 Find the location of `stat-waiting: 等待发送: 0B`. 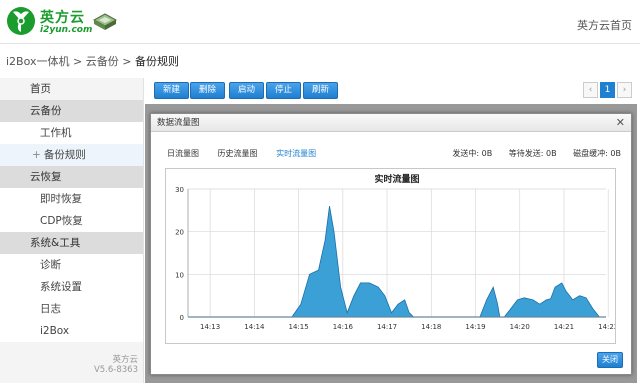

stat-waiting: 等待发送: 0B is located at coordinates (532, 153).